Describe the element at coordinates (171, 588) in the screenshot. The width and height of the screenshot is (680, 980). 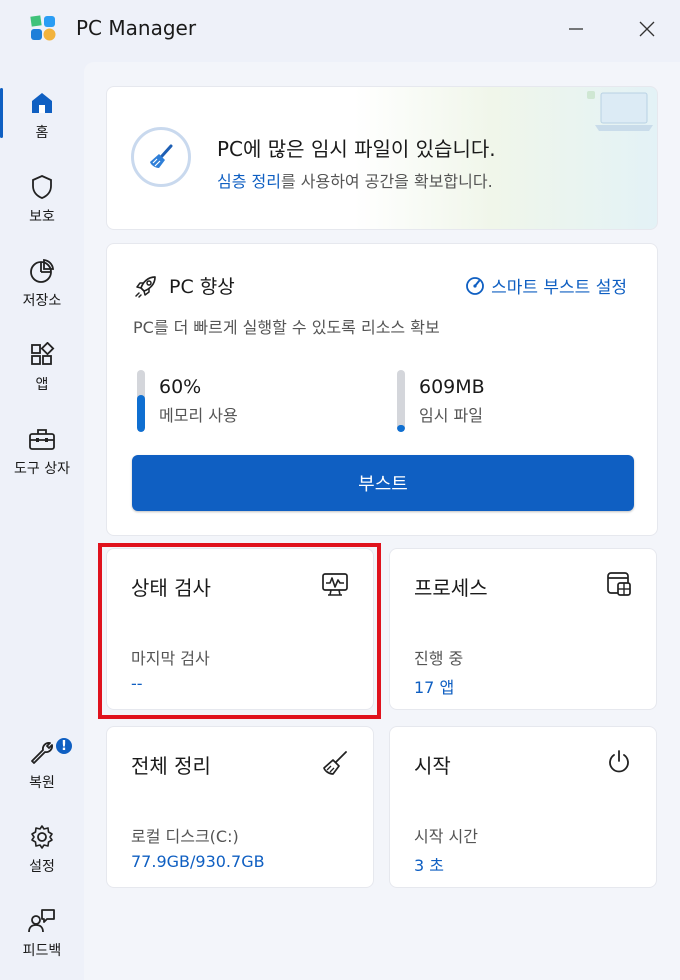
I see `health-check-title: 상태 검사` at that location.